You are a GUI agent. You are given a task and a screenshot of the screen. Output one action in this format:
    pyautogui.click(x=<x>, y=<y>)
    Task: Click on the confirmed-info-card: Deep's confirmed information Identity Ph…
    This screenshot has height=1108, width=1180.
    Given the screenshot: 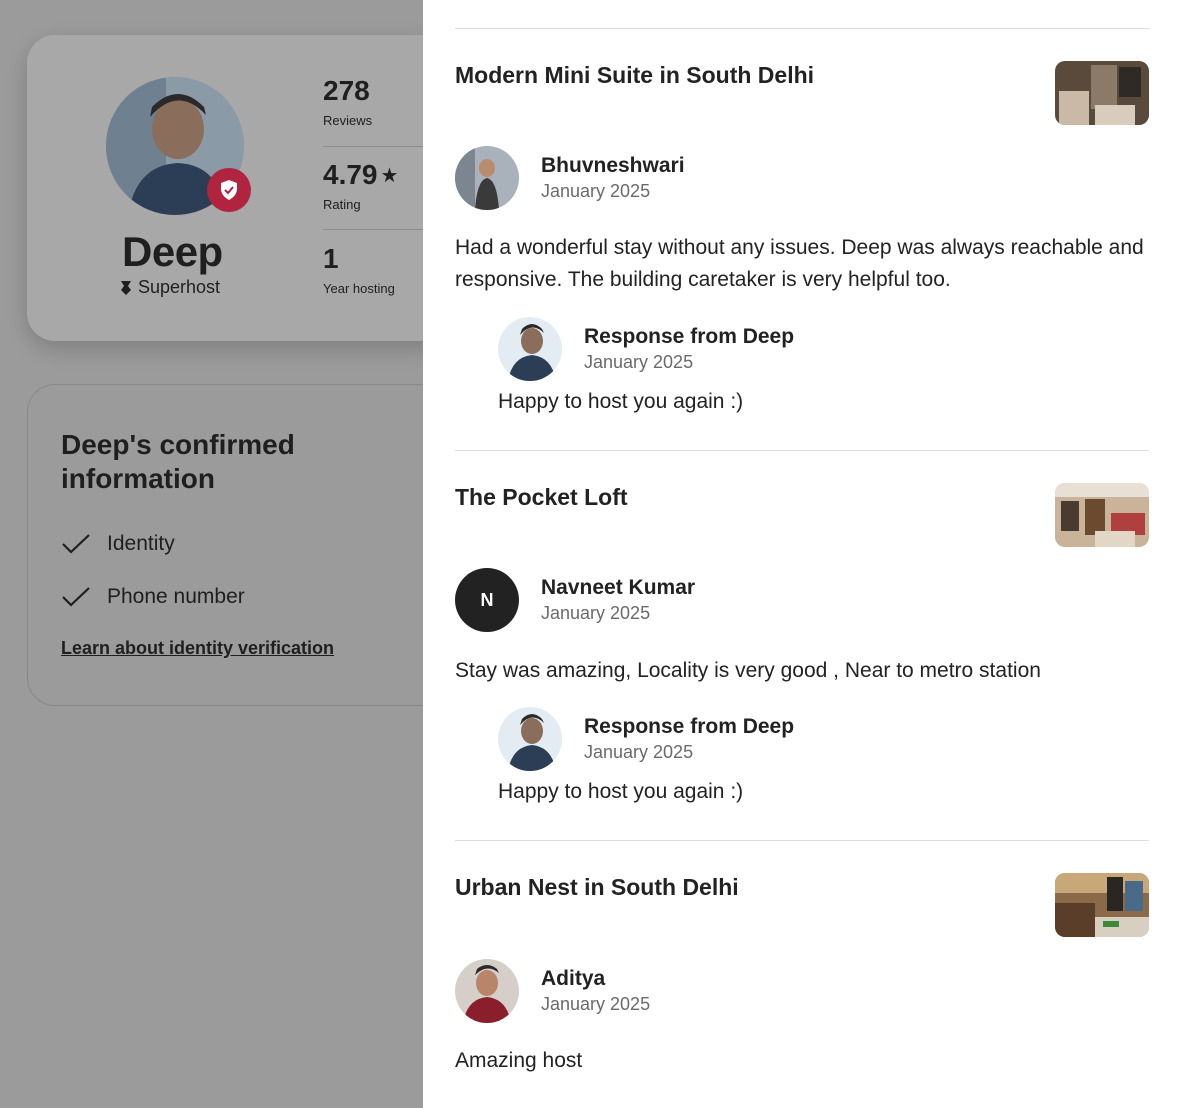 What is the action you would take?
    pyautogui.click(x=237, y=545)
    